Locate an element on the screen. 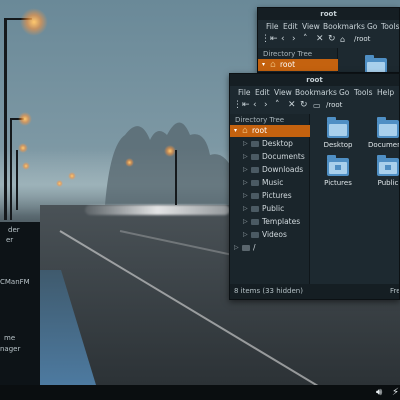  file-view-pane: Desktop Documents Pictures Public is located at coordinates (355, 199).